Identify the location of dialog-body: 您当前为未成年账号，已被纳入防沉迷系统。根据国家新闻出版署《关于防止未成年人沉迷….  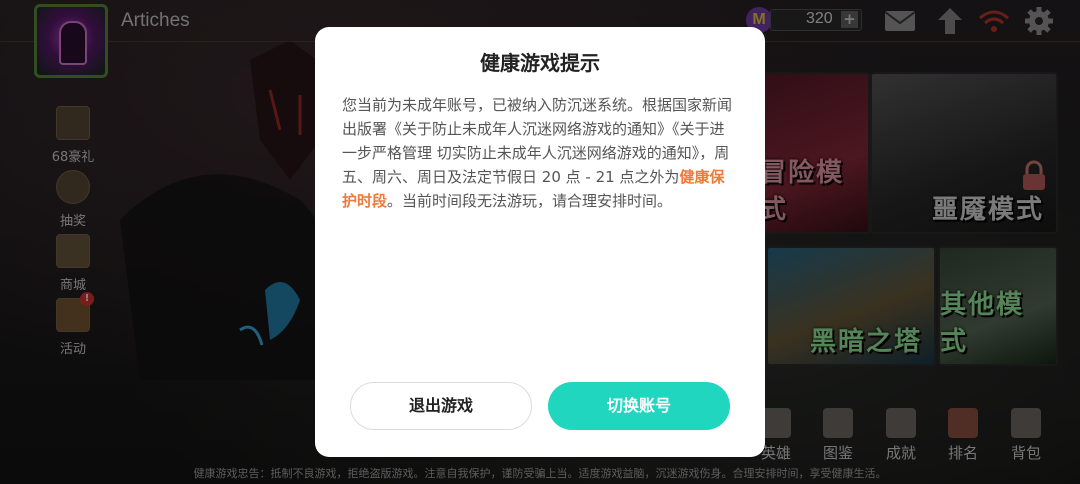
(540, 153).